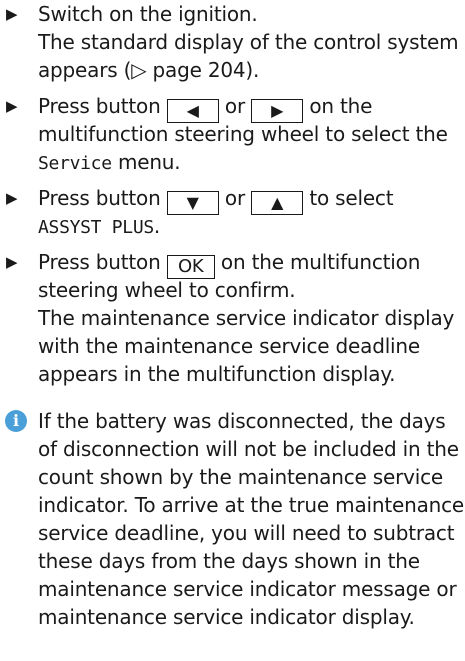 The image size is (465, 661). I want to click on note-line: these days from the days shown in the, so click(229, 561).